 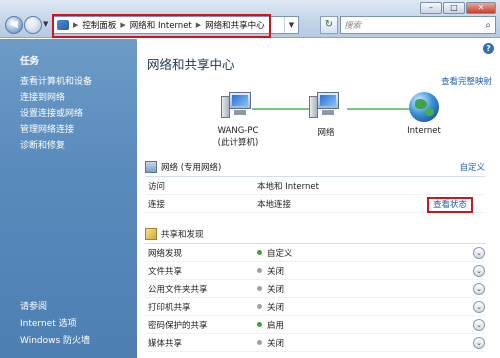 What do you see at coordinates (424, 107) in the screenshot?
I see `globe-icon` at bounding box center [424, 107].